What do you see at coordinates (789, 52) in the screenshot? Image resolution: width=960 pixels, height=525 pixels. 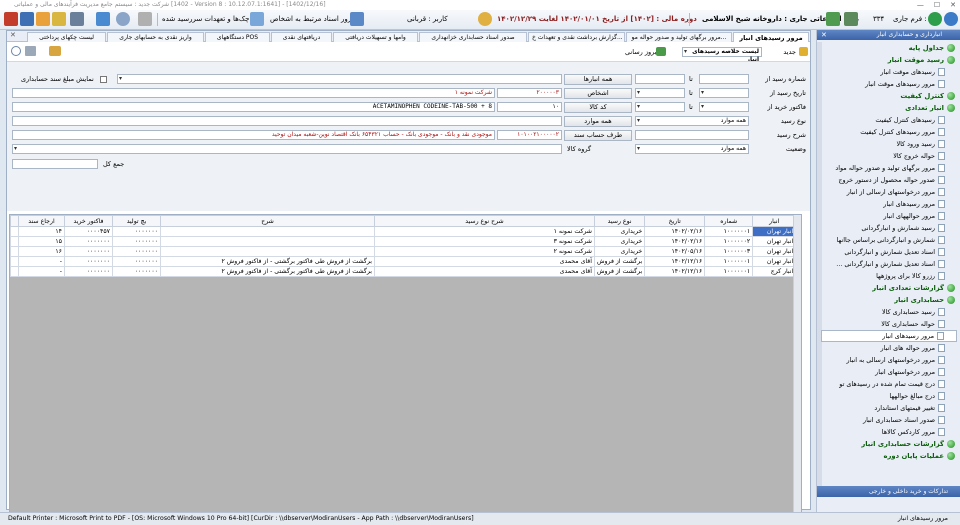 I see `new-button: جدید` at bounding box center [789, 52].